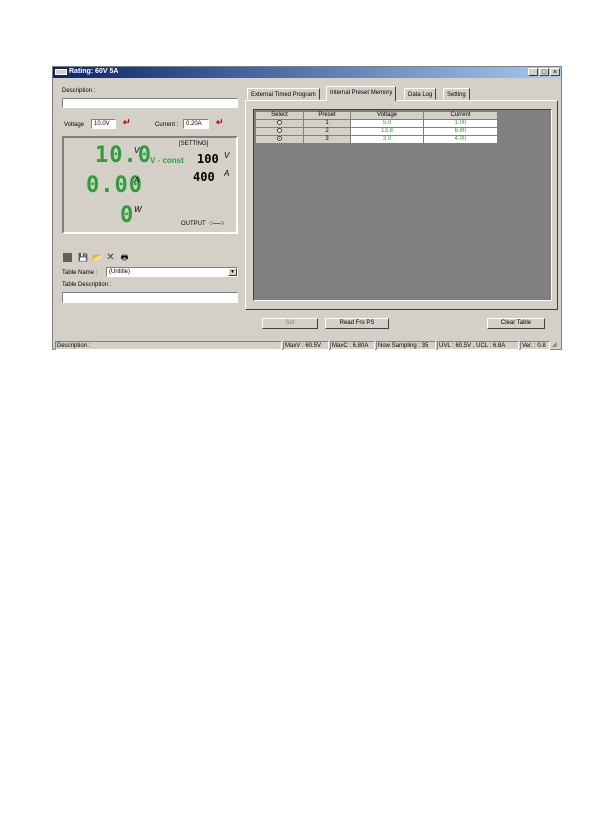 Image resolution: width=595 pixels, height=839 pixels. I want to click on set-voltage-unit: V, so click(227, 155).